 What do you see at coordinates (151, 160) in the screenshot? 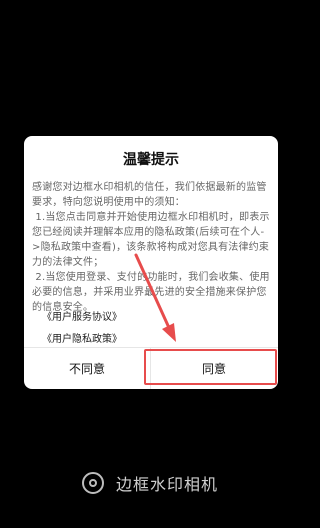
I see `dialog-title: 温馨提示` at bounding box center [151, 160].